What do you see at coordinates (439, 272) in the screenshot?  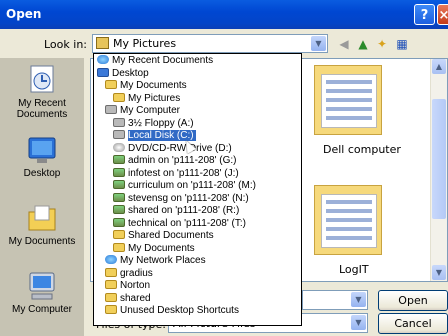 I see `scroll-down-icon: ▼` at bounding box center [439, 272].